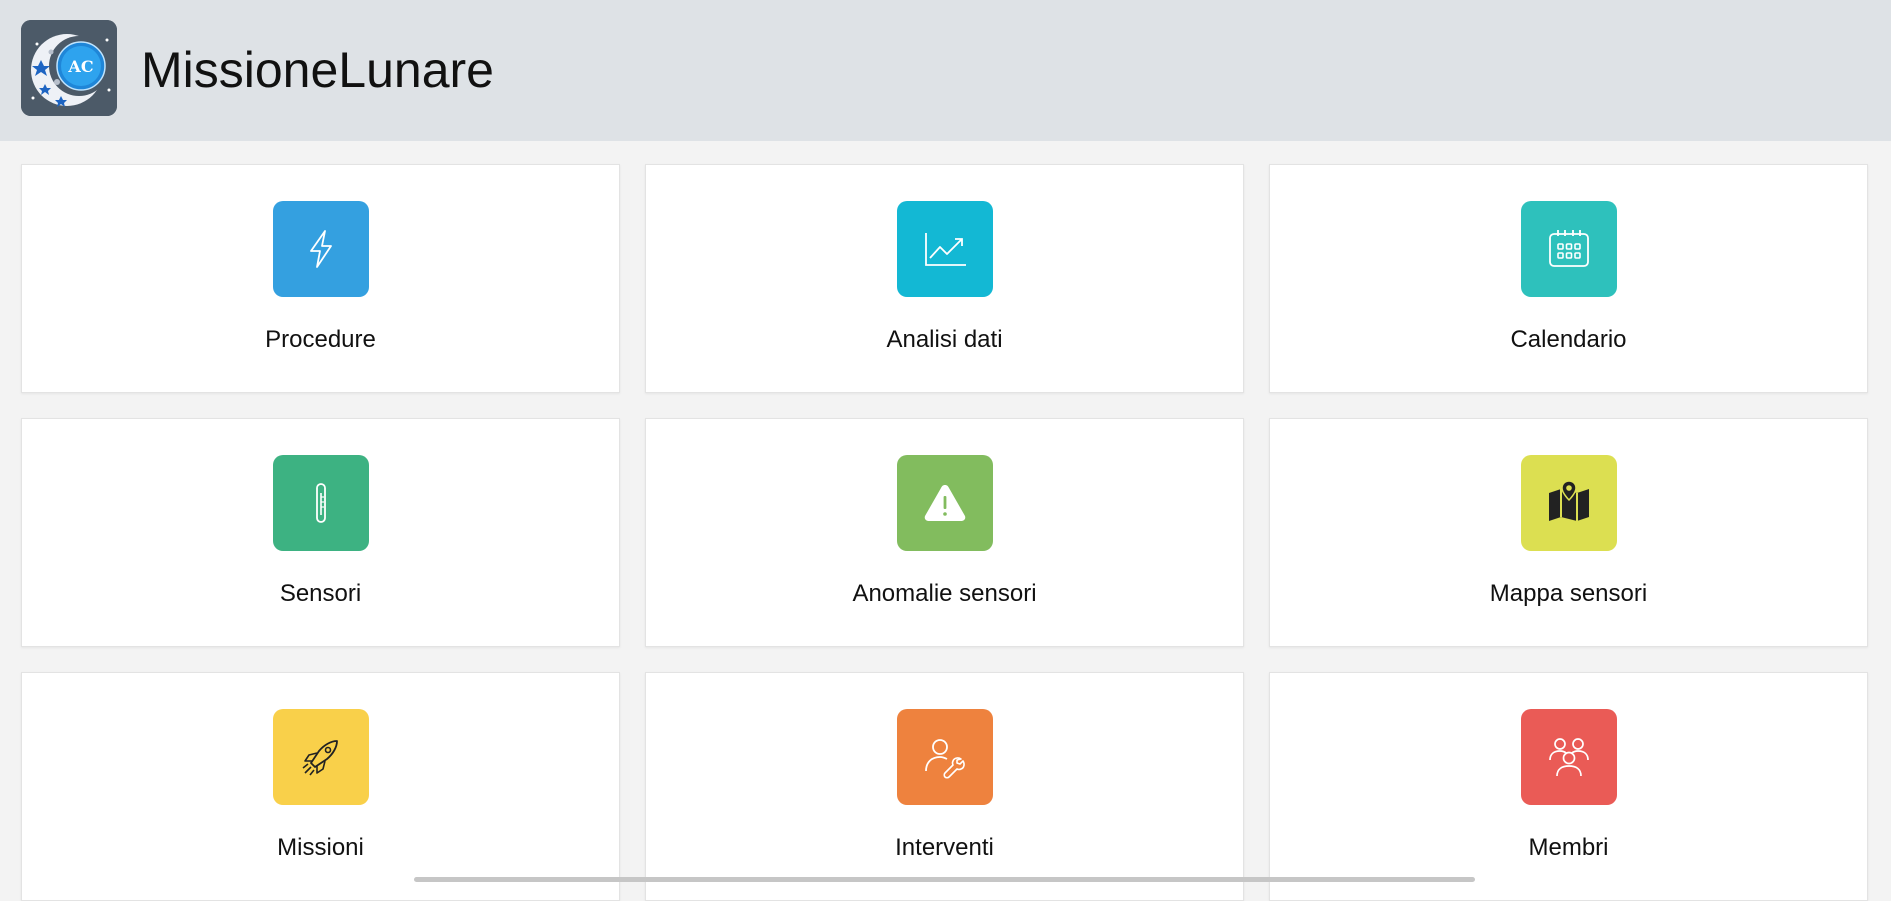  Describe the element at coordinates (320, 593) in the screenshot. I see `card-label: Sensori` at that location.